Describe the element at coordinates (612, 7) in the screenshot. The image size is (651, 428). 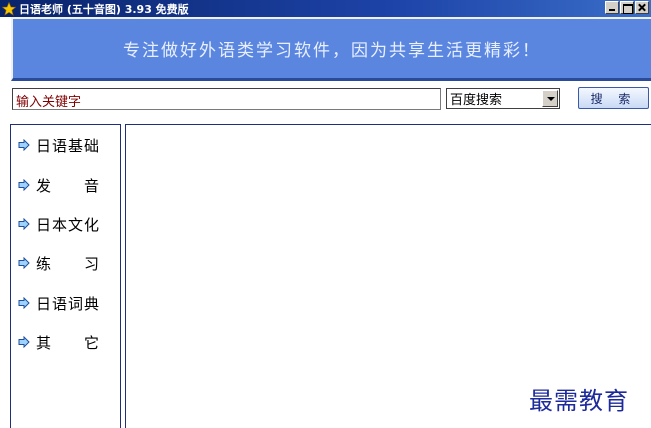
I see `minimize-button` at that location.